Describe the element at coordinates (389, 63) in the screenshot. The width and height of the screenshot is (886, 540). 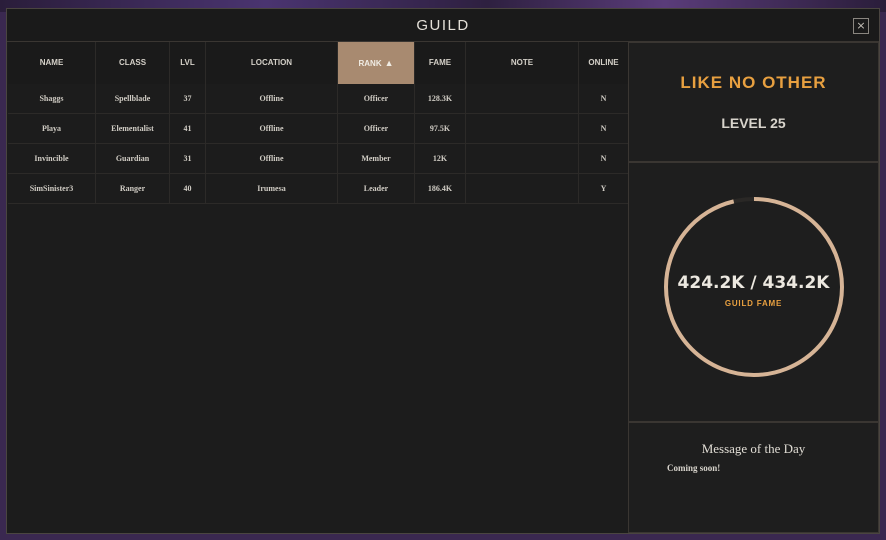
I see `sort-ascending-icon: ▲` at that location.